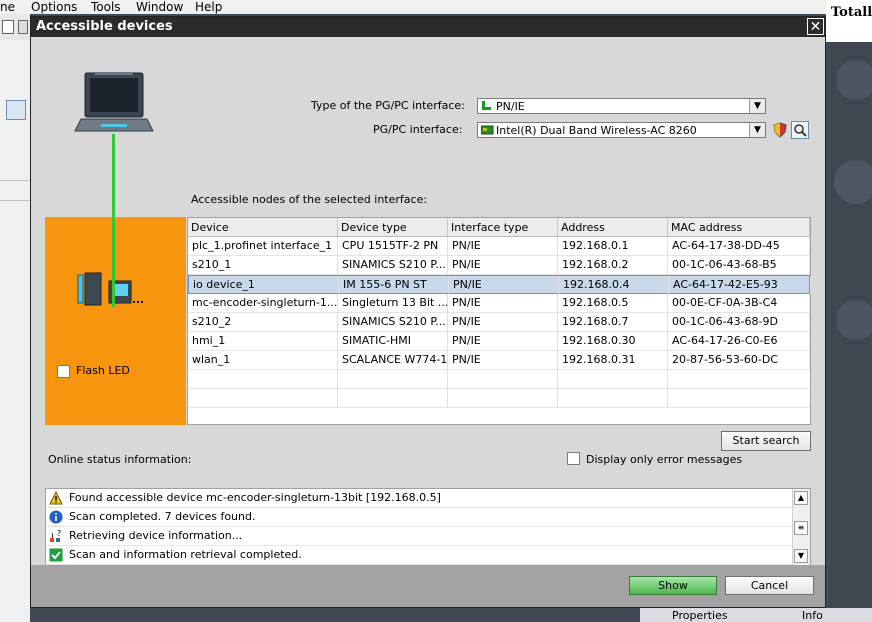 This screenshot has width=872, height=622. I want to click on column-header-address: Address, so click(613, 227).